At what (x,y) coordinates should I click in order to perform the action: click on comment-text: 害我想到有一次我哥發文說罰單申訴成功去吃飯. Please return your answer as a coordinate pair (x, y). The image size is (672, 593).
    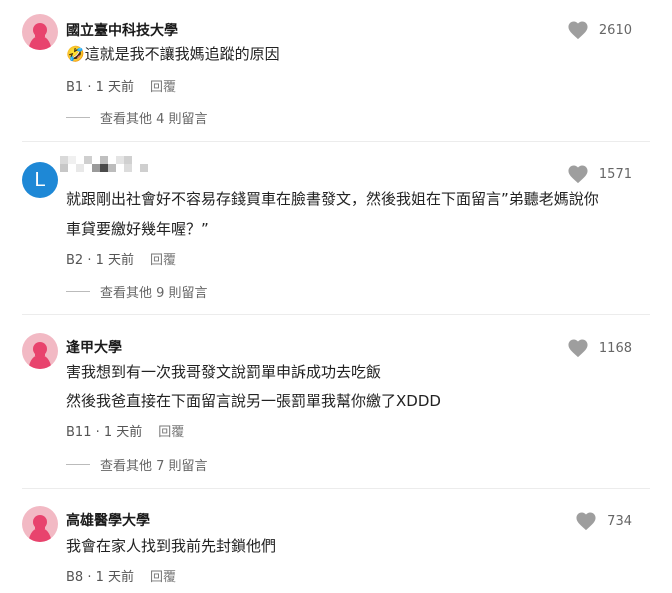
    Looking at the image, I should click on (224, 372).